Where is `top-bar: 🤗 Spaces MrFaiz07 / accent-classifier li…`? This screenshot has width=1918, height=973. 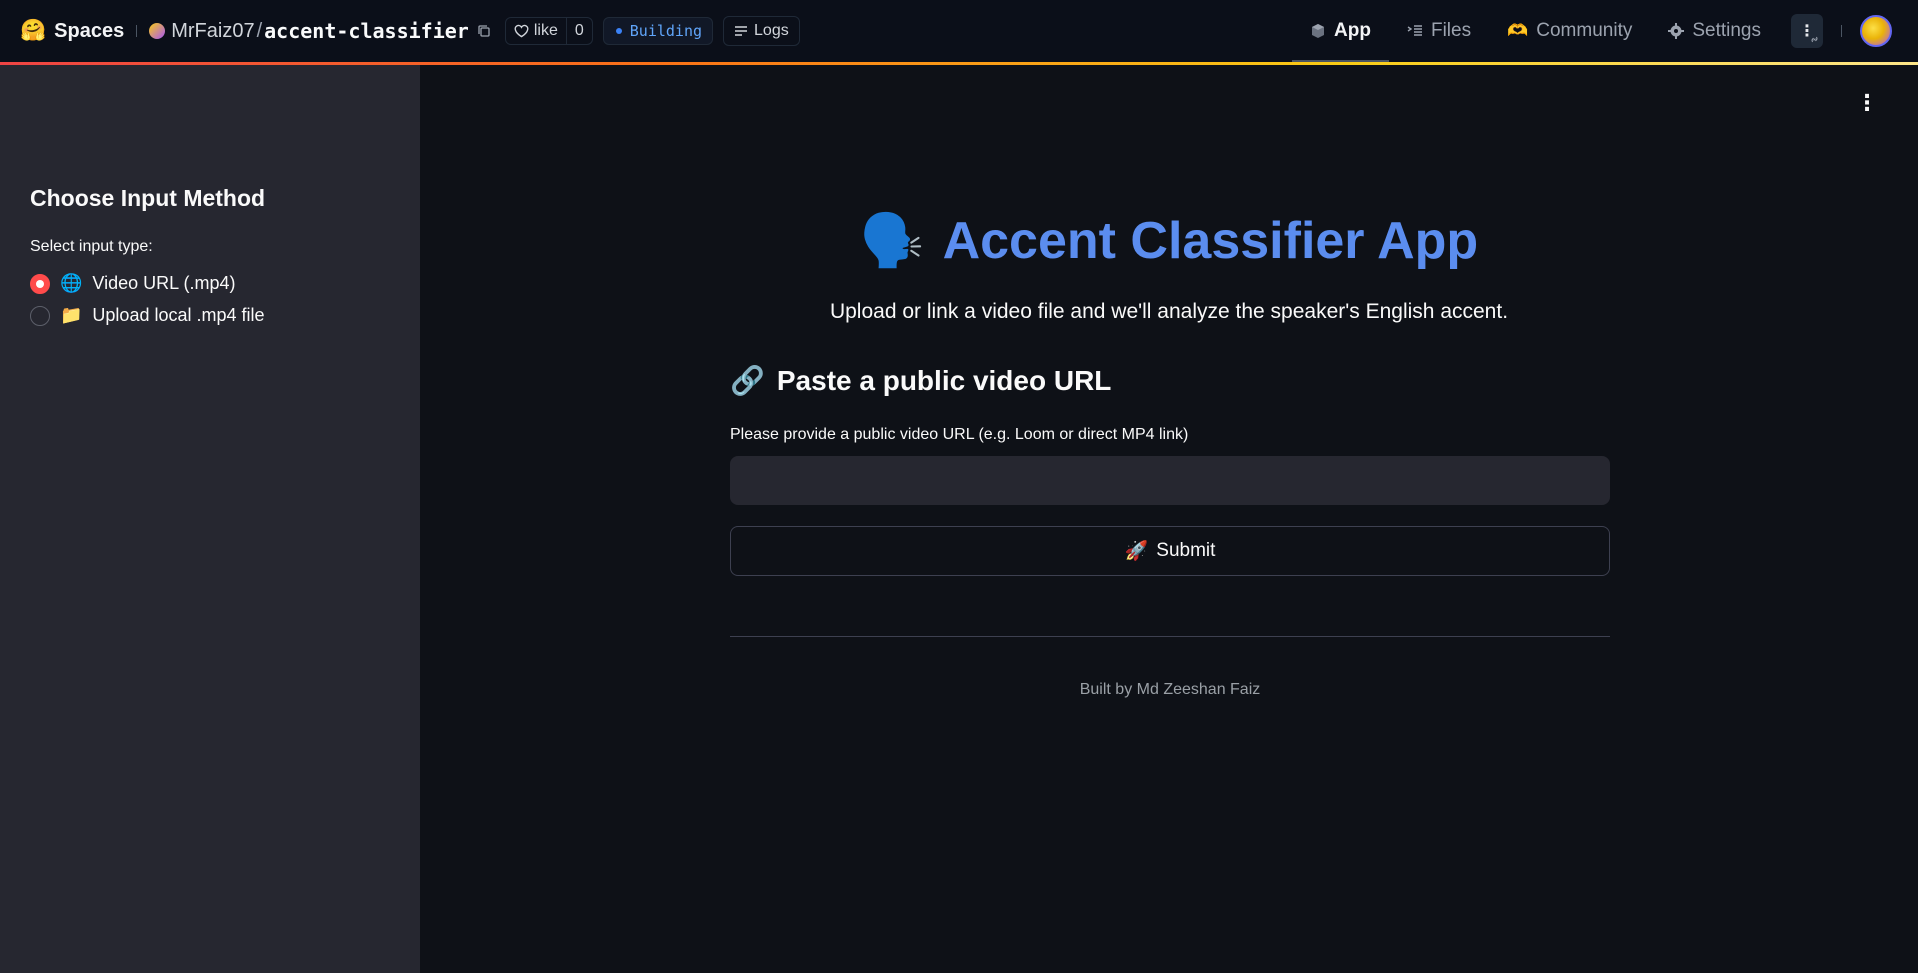
top-bar: 🤗 Spaces MrFaiz07 / accent-classifier li… is located at coordinates (959, 31).